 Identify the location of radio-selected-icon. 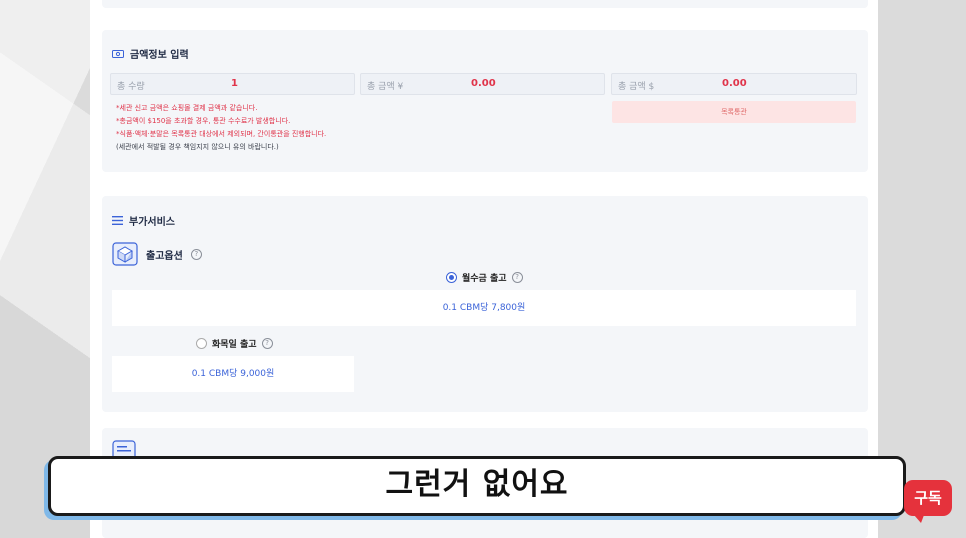
(451, 277).